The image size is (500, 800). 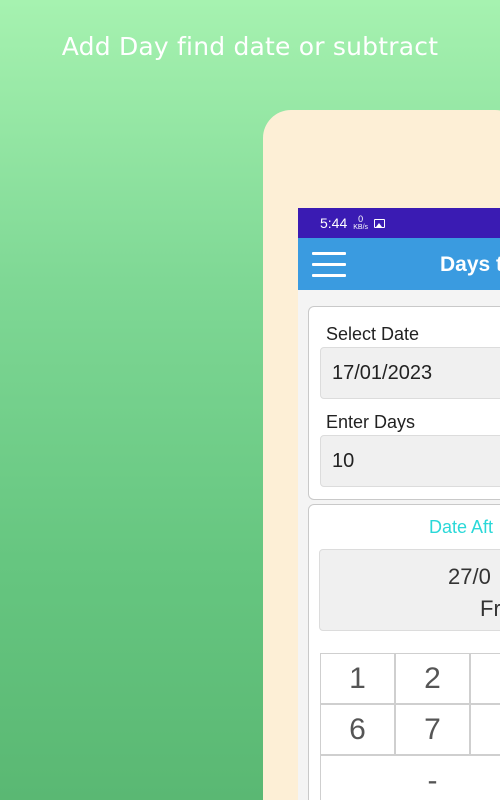 What do you see at coordinates (485, 729) in the screenshot?
I see `key-8: 8` at bounding box center [485, 729].